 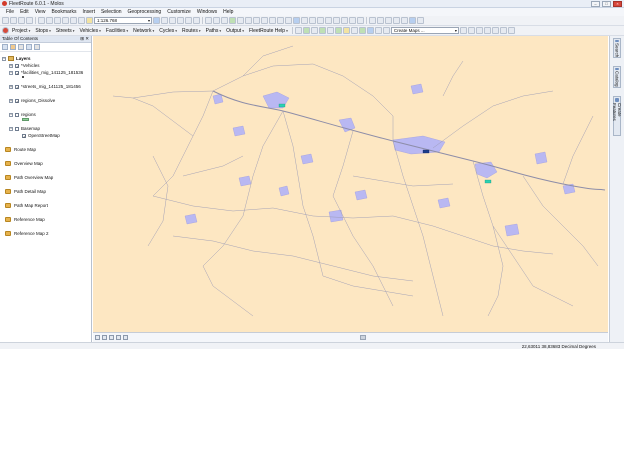 What do you see at coordinates (81, 20) in the screenshot?
I see `redo-icon` at bounding box center [81, 20].